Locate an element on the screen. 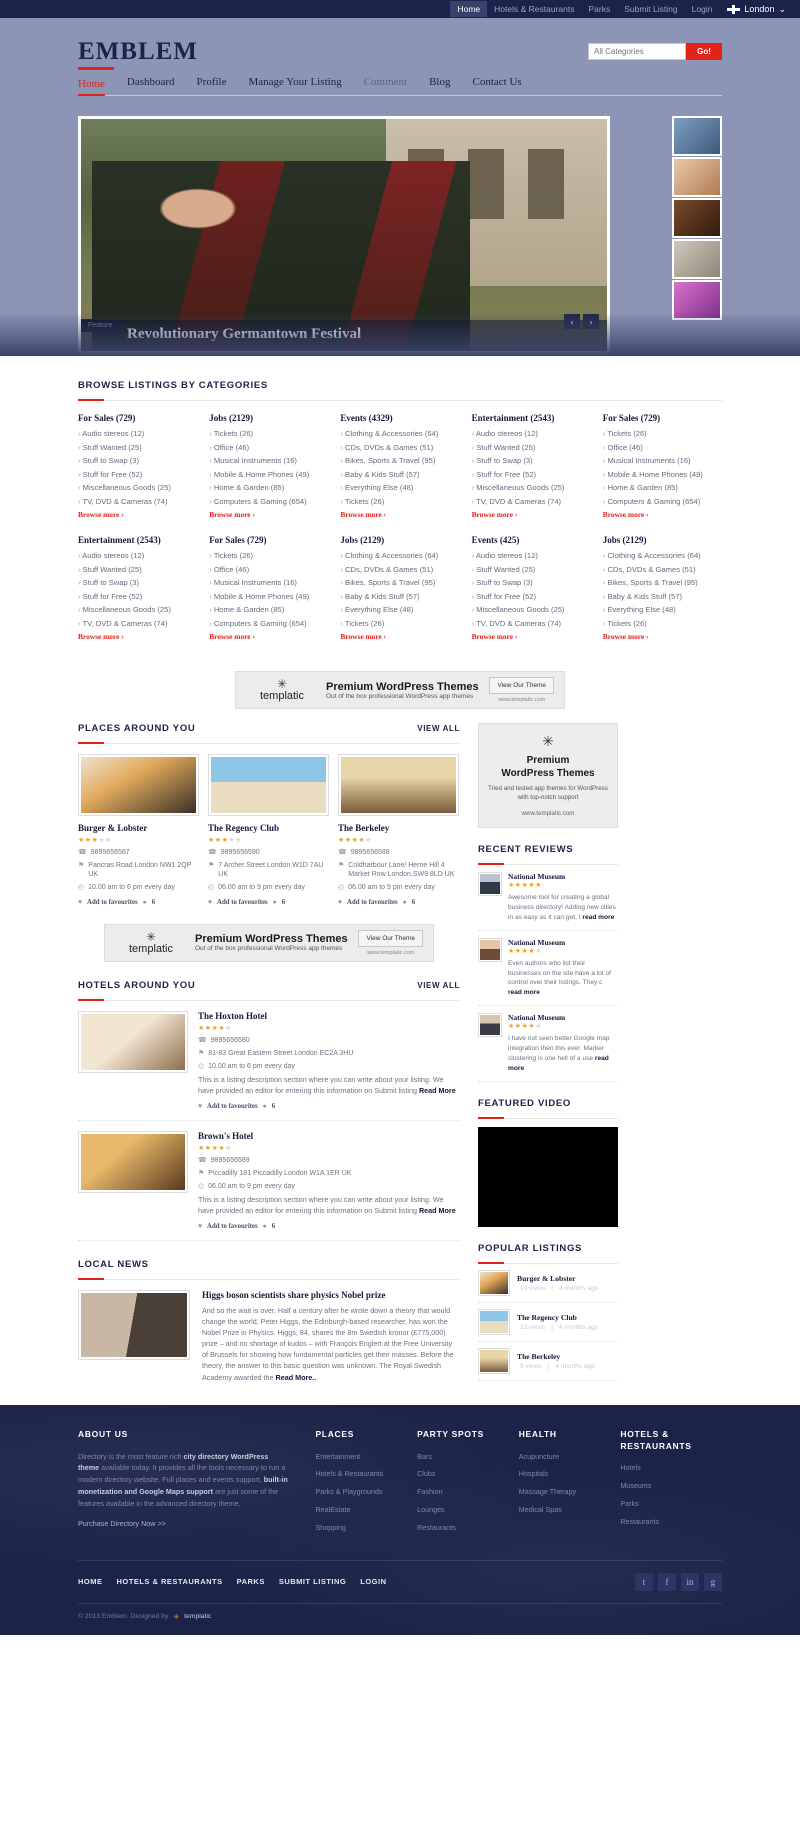 The width and height of the screenshot is (800, 1836). location-selector: London ⌄ is located at coordinates (752, 9).